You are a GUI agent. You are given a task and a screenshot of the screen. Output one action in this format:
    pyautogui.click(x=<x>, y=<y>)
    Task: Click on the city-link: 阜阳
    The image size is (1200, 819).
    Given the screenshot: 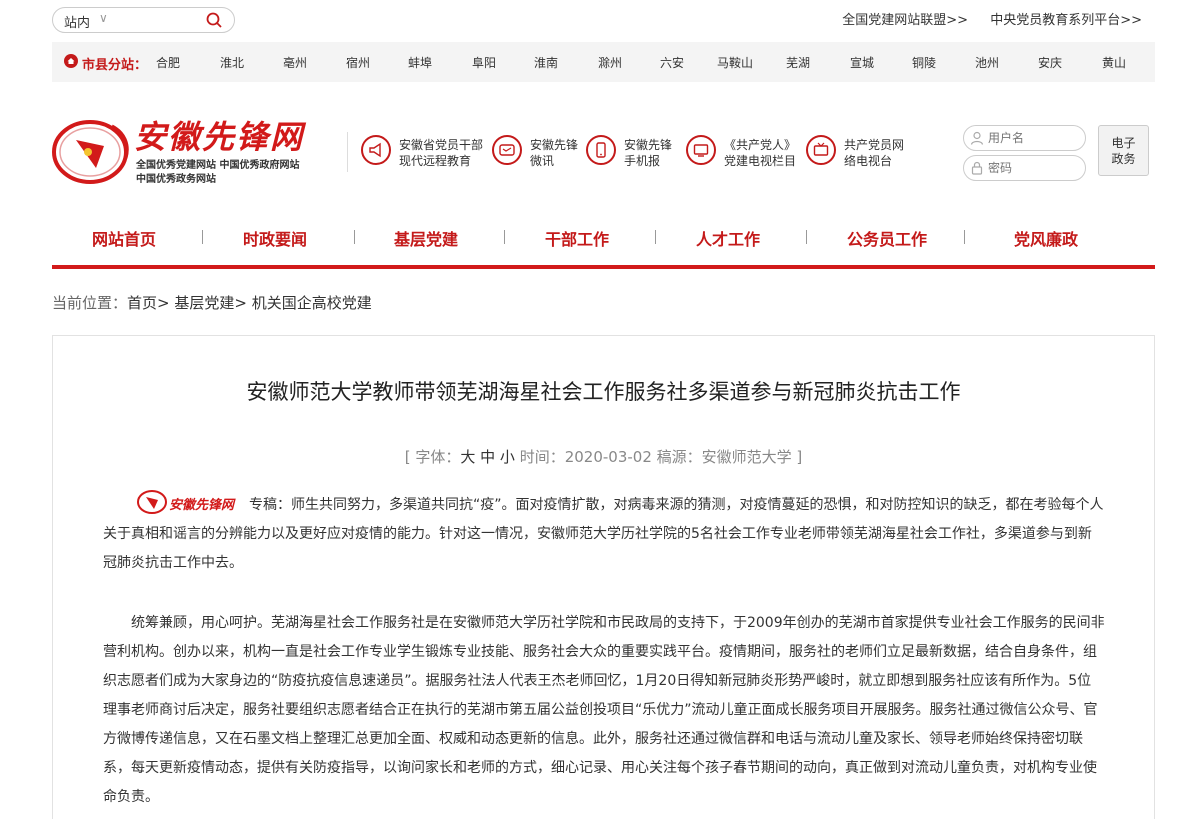 What is the action you would take?
    pyautogui.click(x=484, y=62)
    